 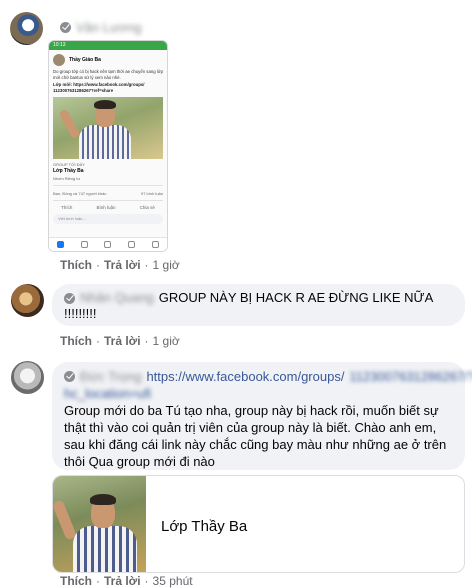 What do you see at coordinates (67, 207) in the screenshot?
I see `like-action: Thích` at bounding box center [67, 207].